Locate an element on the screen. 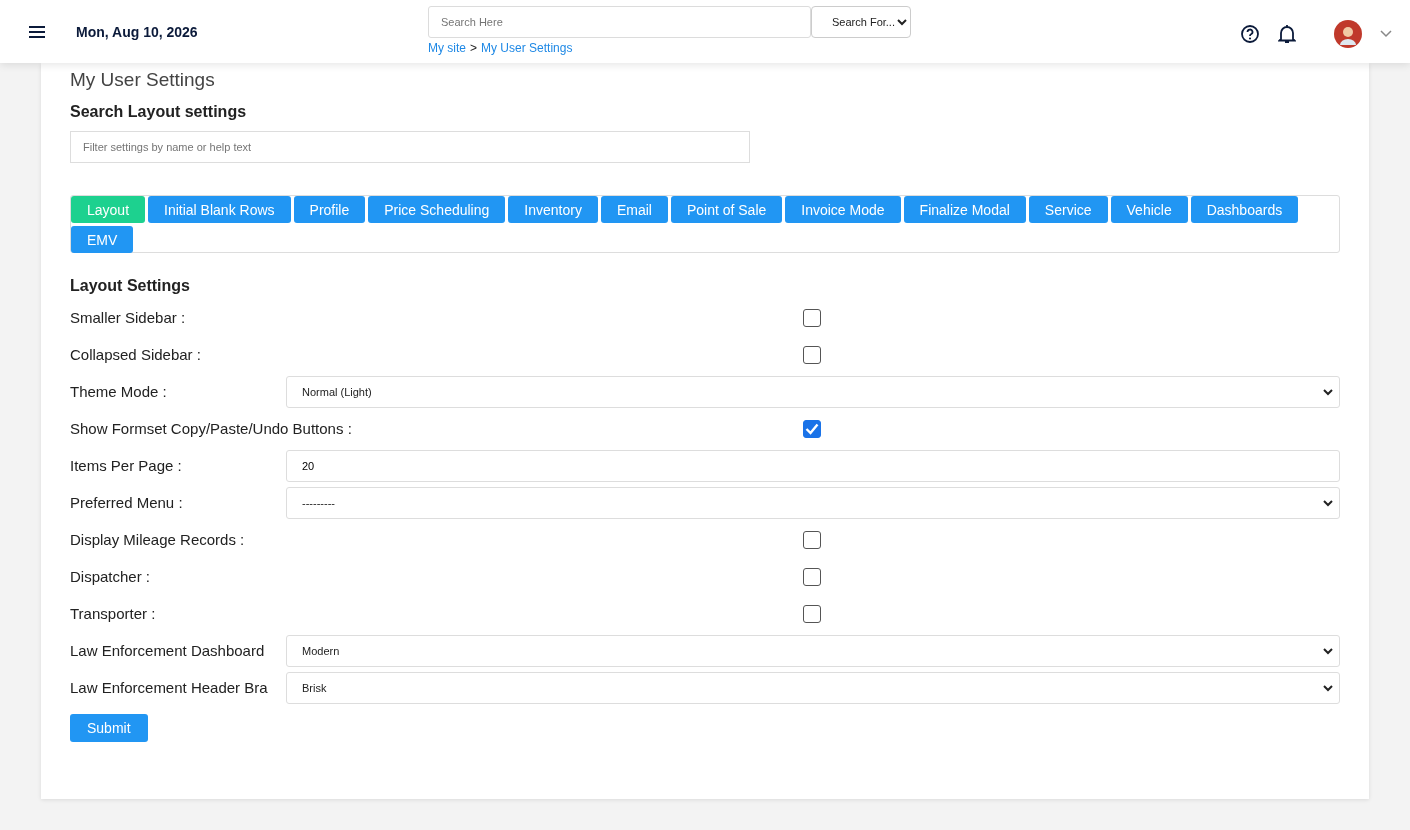  setting-label: Items Per Page : is located at coordinates (126, 465).